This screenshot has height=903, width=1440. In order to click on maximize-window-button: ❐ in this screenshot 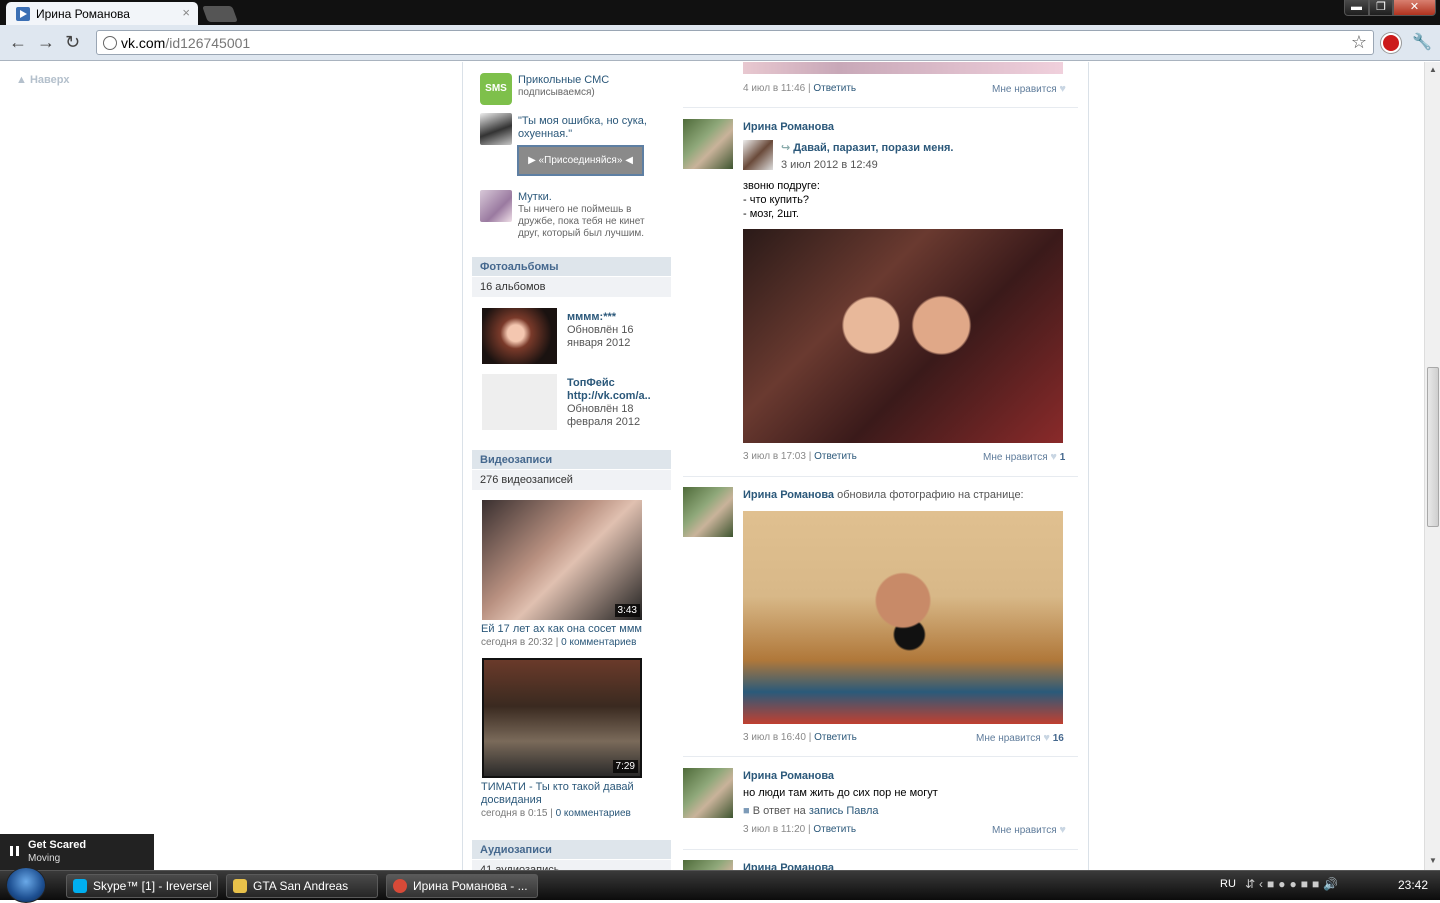, I will do `click(1381, 8)`.